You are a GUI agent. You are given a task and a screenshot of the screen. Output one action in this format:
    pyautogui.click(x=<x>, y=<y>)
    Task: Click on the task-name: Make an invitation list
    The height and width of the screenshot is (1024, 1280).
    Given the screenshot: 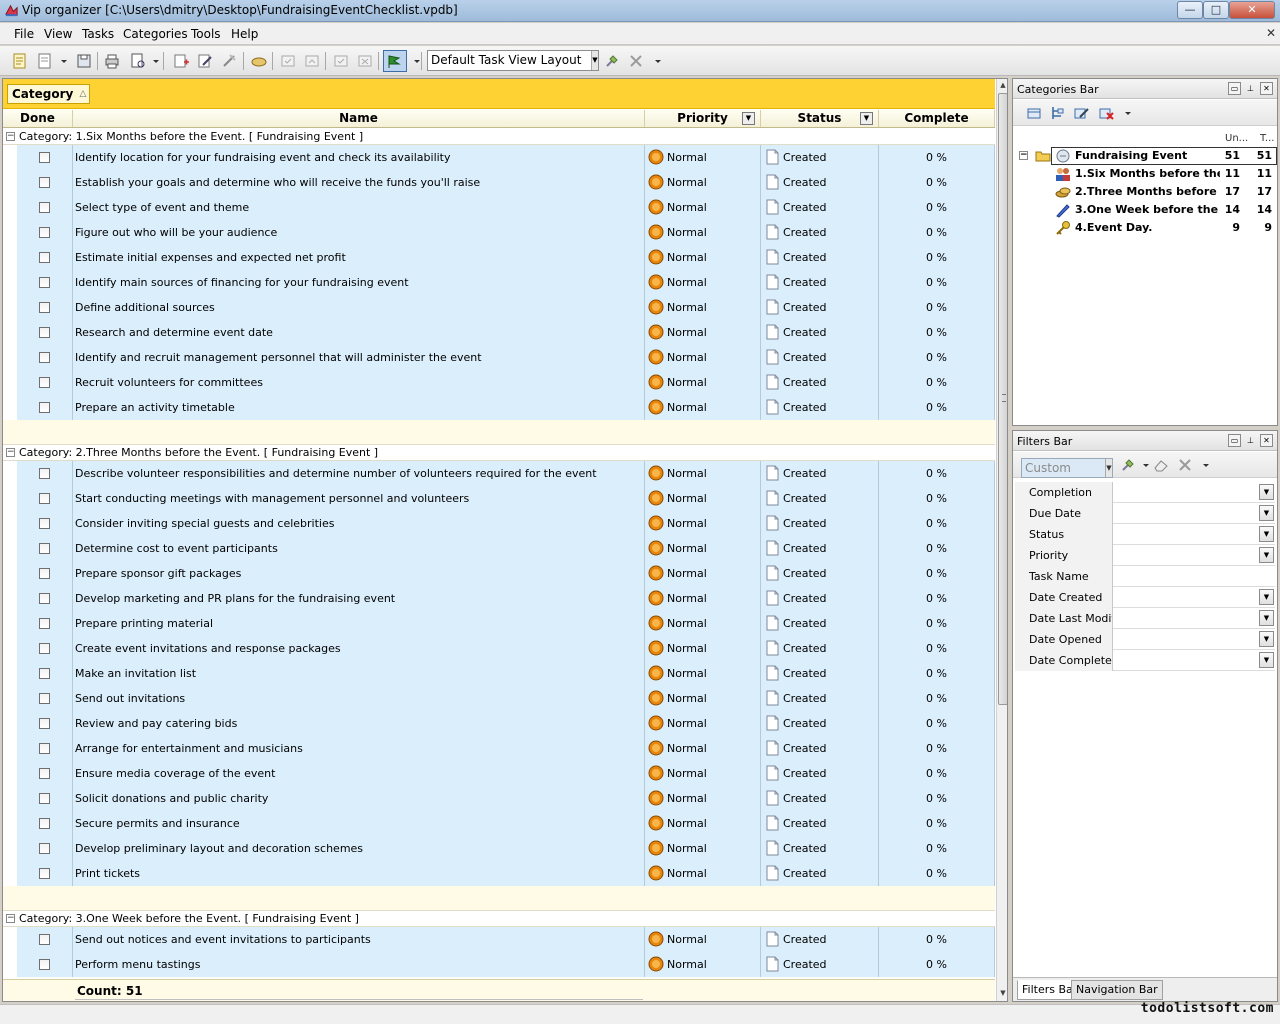 What is the action you would take?
    pyautogui.click(x=359, y=673)
    